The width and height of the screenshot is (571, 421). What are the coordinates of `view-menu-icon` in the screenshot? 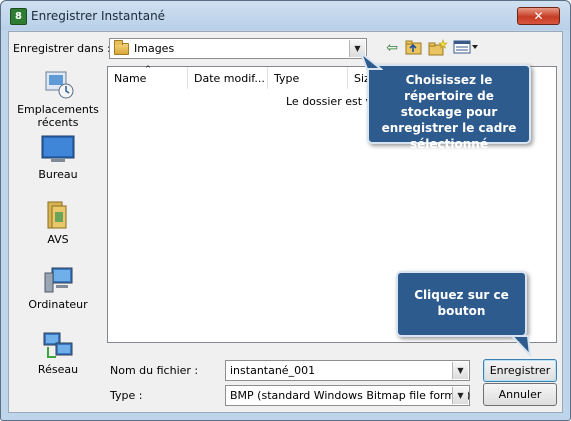 It's located at (466, 48).